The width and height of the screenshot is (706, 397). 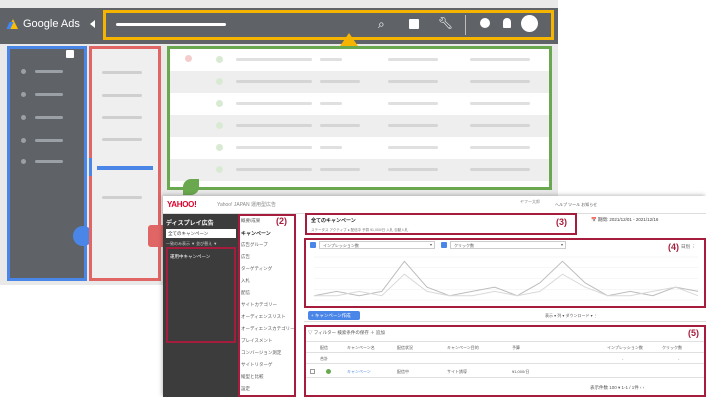 I want to click on account-selector, so click(x=171, y=24).